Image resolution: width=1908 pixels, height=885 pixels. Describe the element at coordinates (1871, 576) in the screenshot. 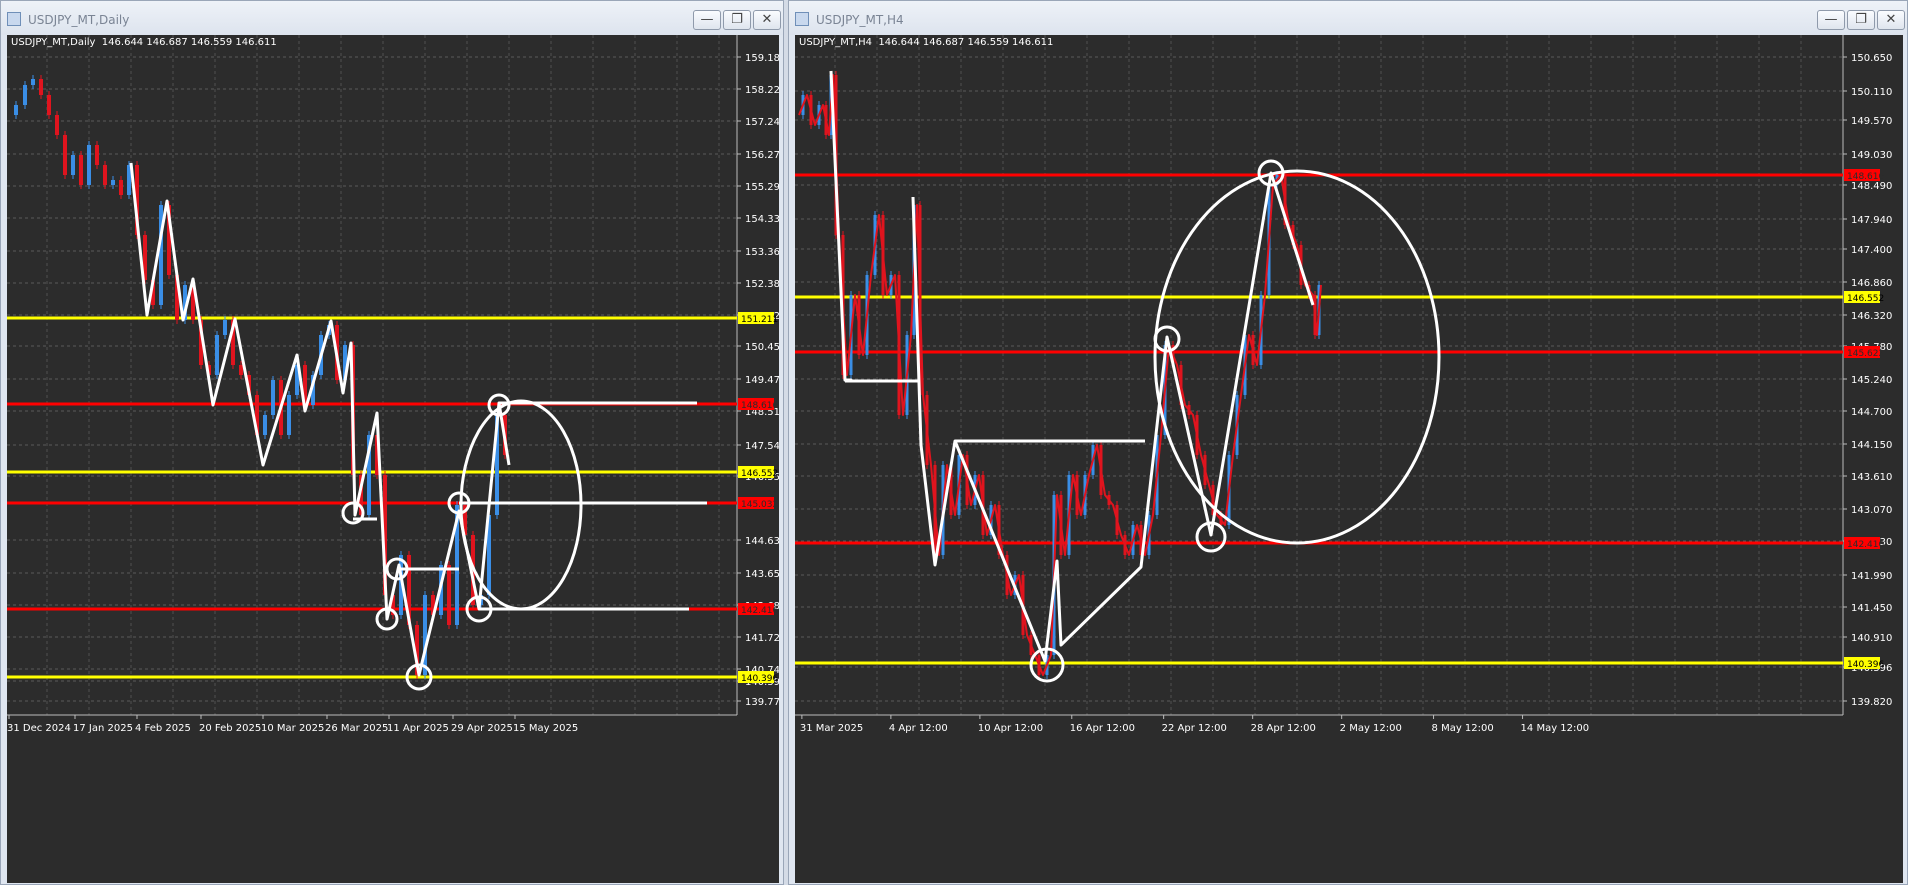

I see `price-tick-label: 141.990` at that location.